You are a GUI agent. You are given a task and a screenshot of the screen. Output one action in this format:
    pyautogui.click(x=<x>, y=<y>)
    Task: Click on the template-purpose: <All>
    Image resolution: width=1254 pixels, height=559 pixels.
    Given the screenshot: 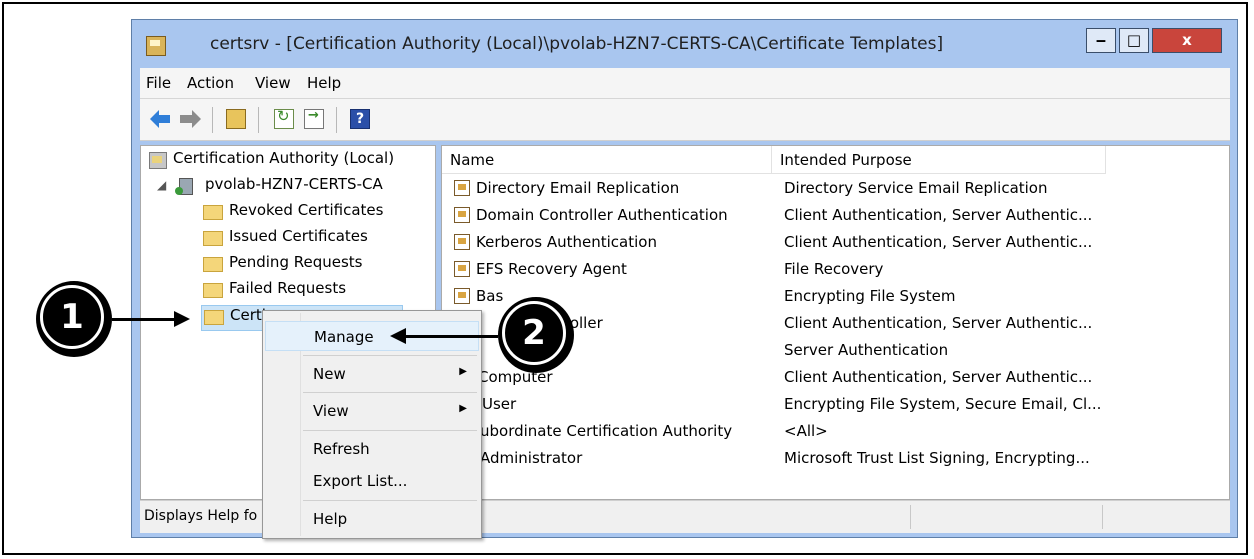 What is the action you would take?
    pyautogui.click(x=806, y=431)
    